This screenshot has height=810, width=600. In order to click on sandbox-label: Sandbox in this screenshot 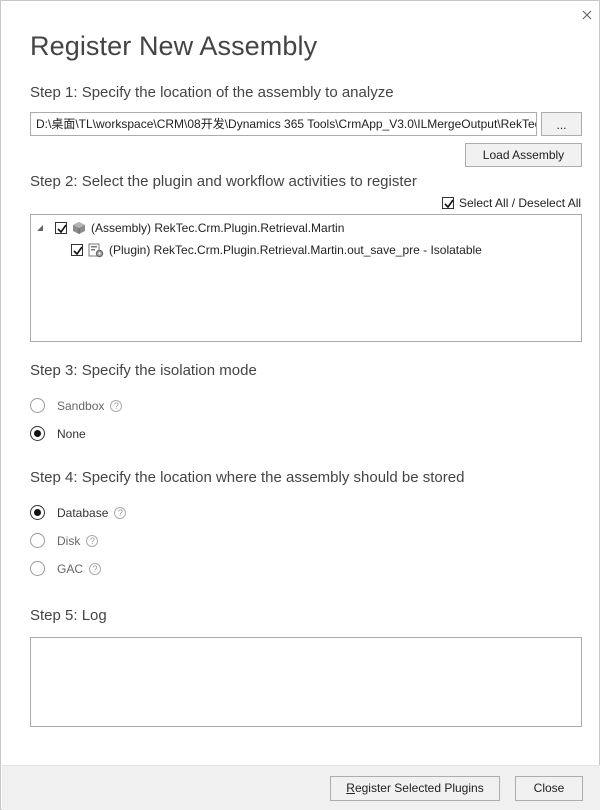, I will do `click(81, 405)`.